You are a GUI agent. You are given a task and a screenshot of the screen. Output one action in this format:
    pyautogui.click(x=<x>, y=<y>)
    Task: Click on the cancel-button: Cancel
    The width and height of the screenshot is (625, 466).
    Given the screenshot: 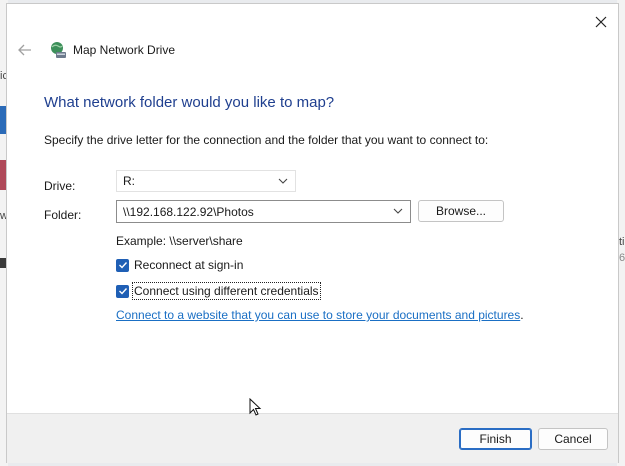 What is the action you would take?
    pyautogui.click(x=573, y=439)
    